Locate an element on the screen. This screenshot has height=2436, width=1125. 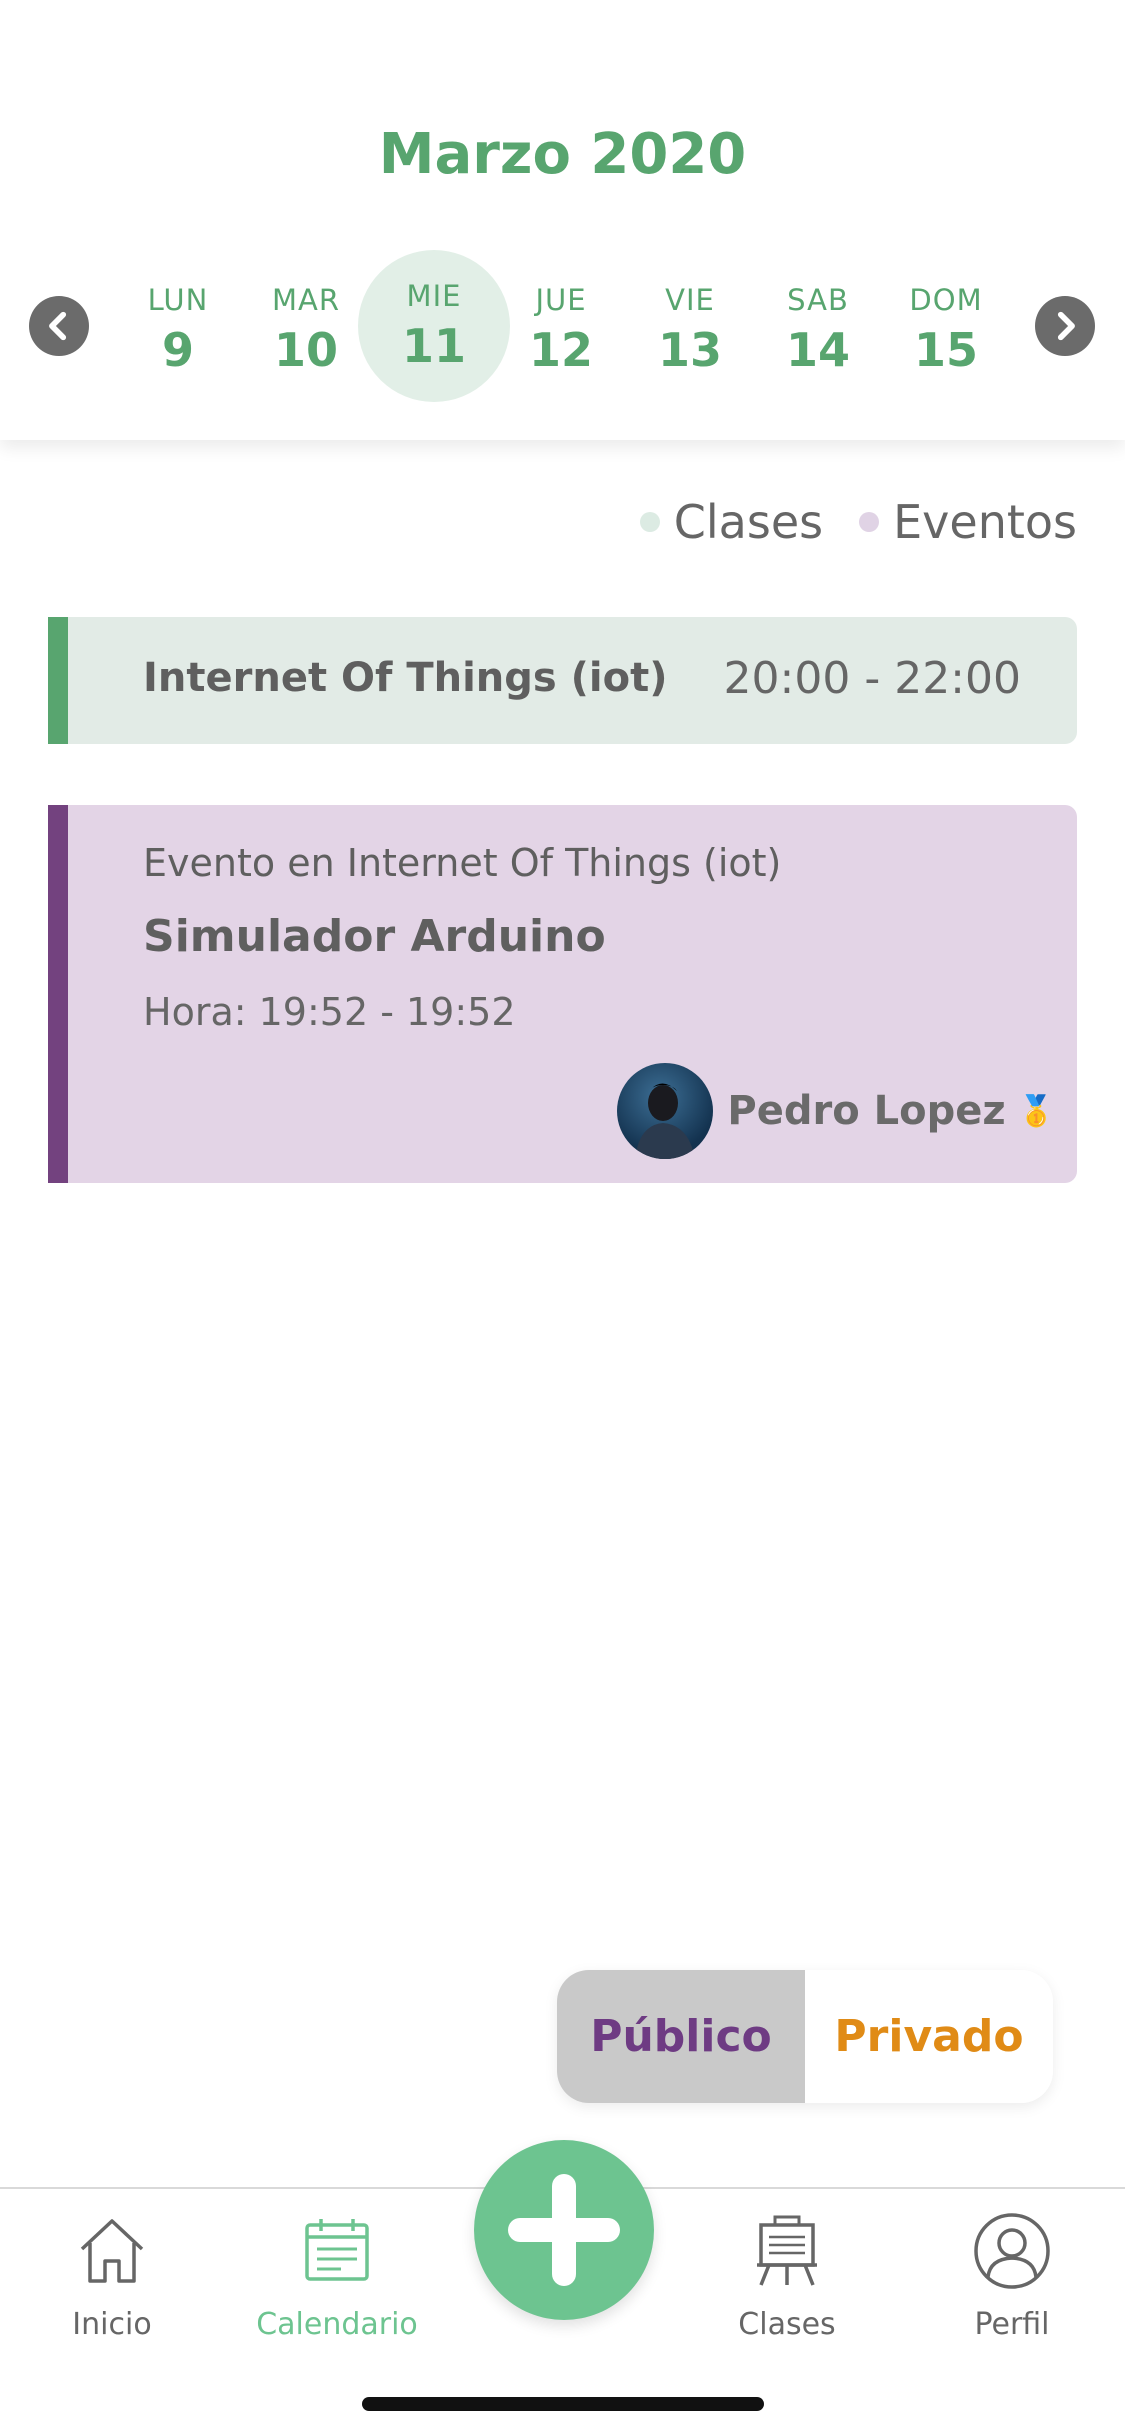
prev-week-button is located at coordinates (59, 326).